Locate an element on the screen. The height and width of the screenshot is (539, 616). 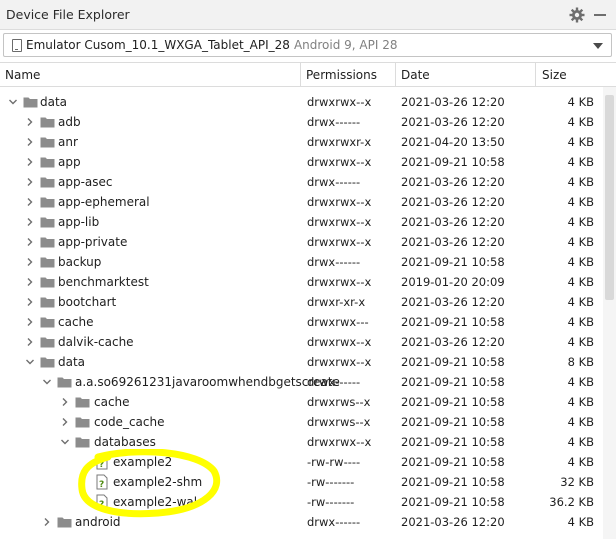
tree-row-folder: data drwxrwx--x 2021-03-26 12:20 4 KB is located at coordinates (301, 102).